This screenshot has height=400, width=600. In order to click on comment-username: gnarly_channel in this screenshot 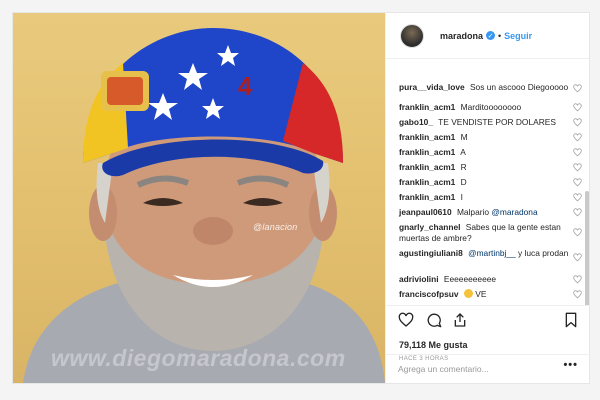, I will do `click(429, 227)`.